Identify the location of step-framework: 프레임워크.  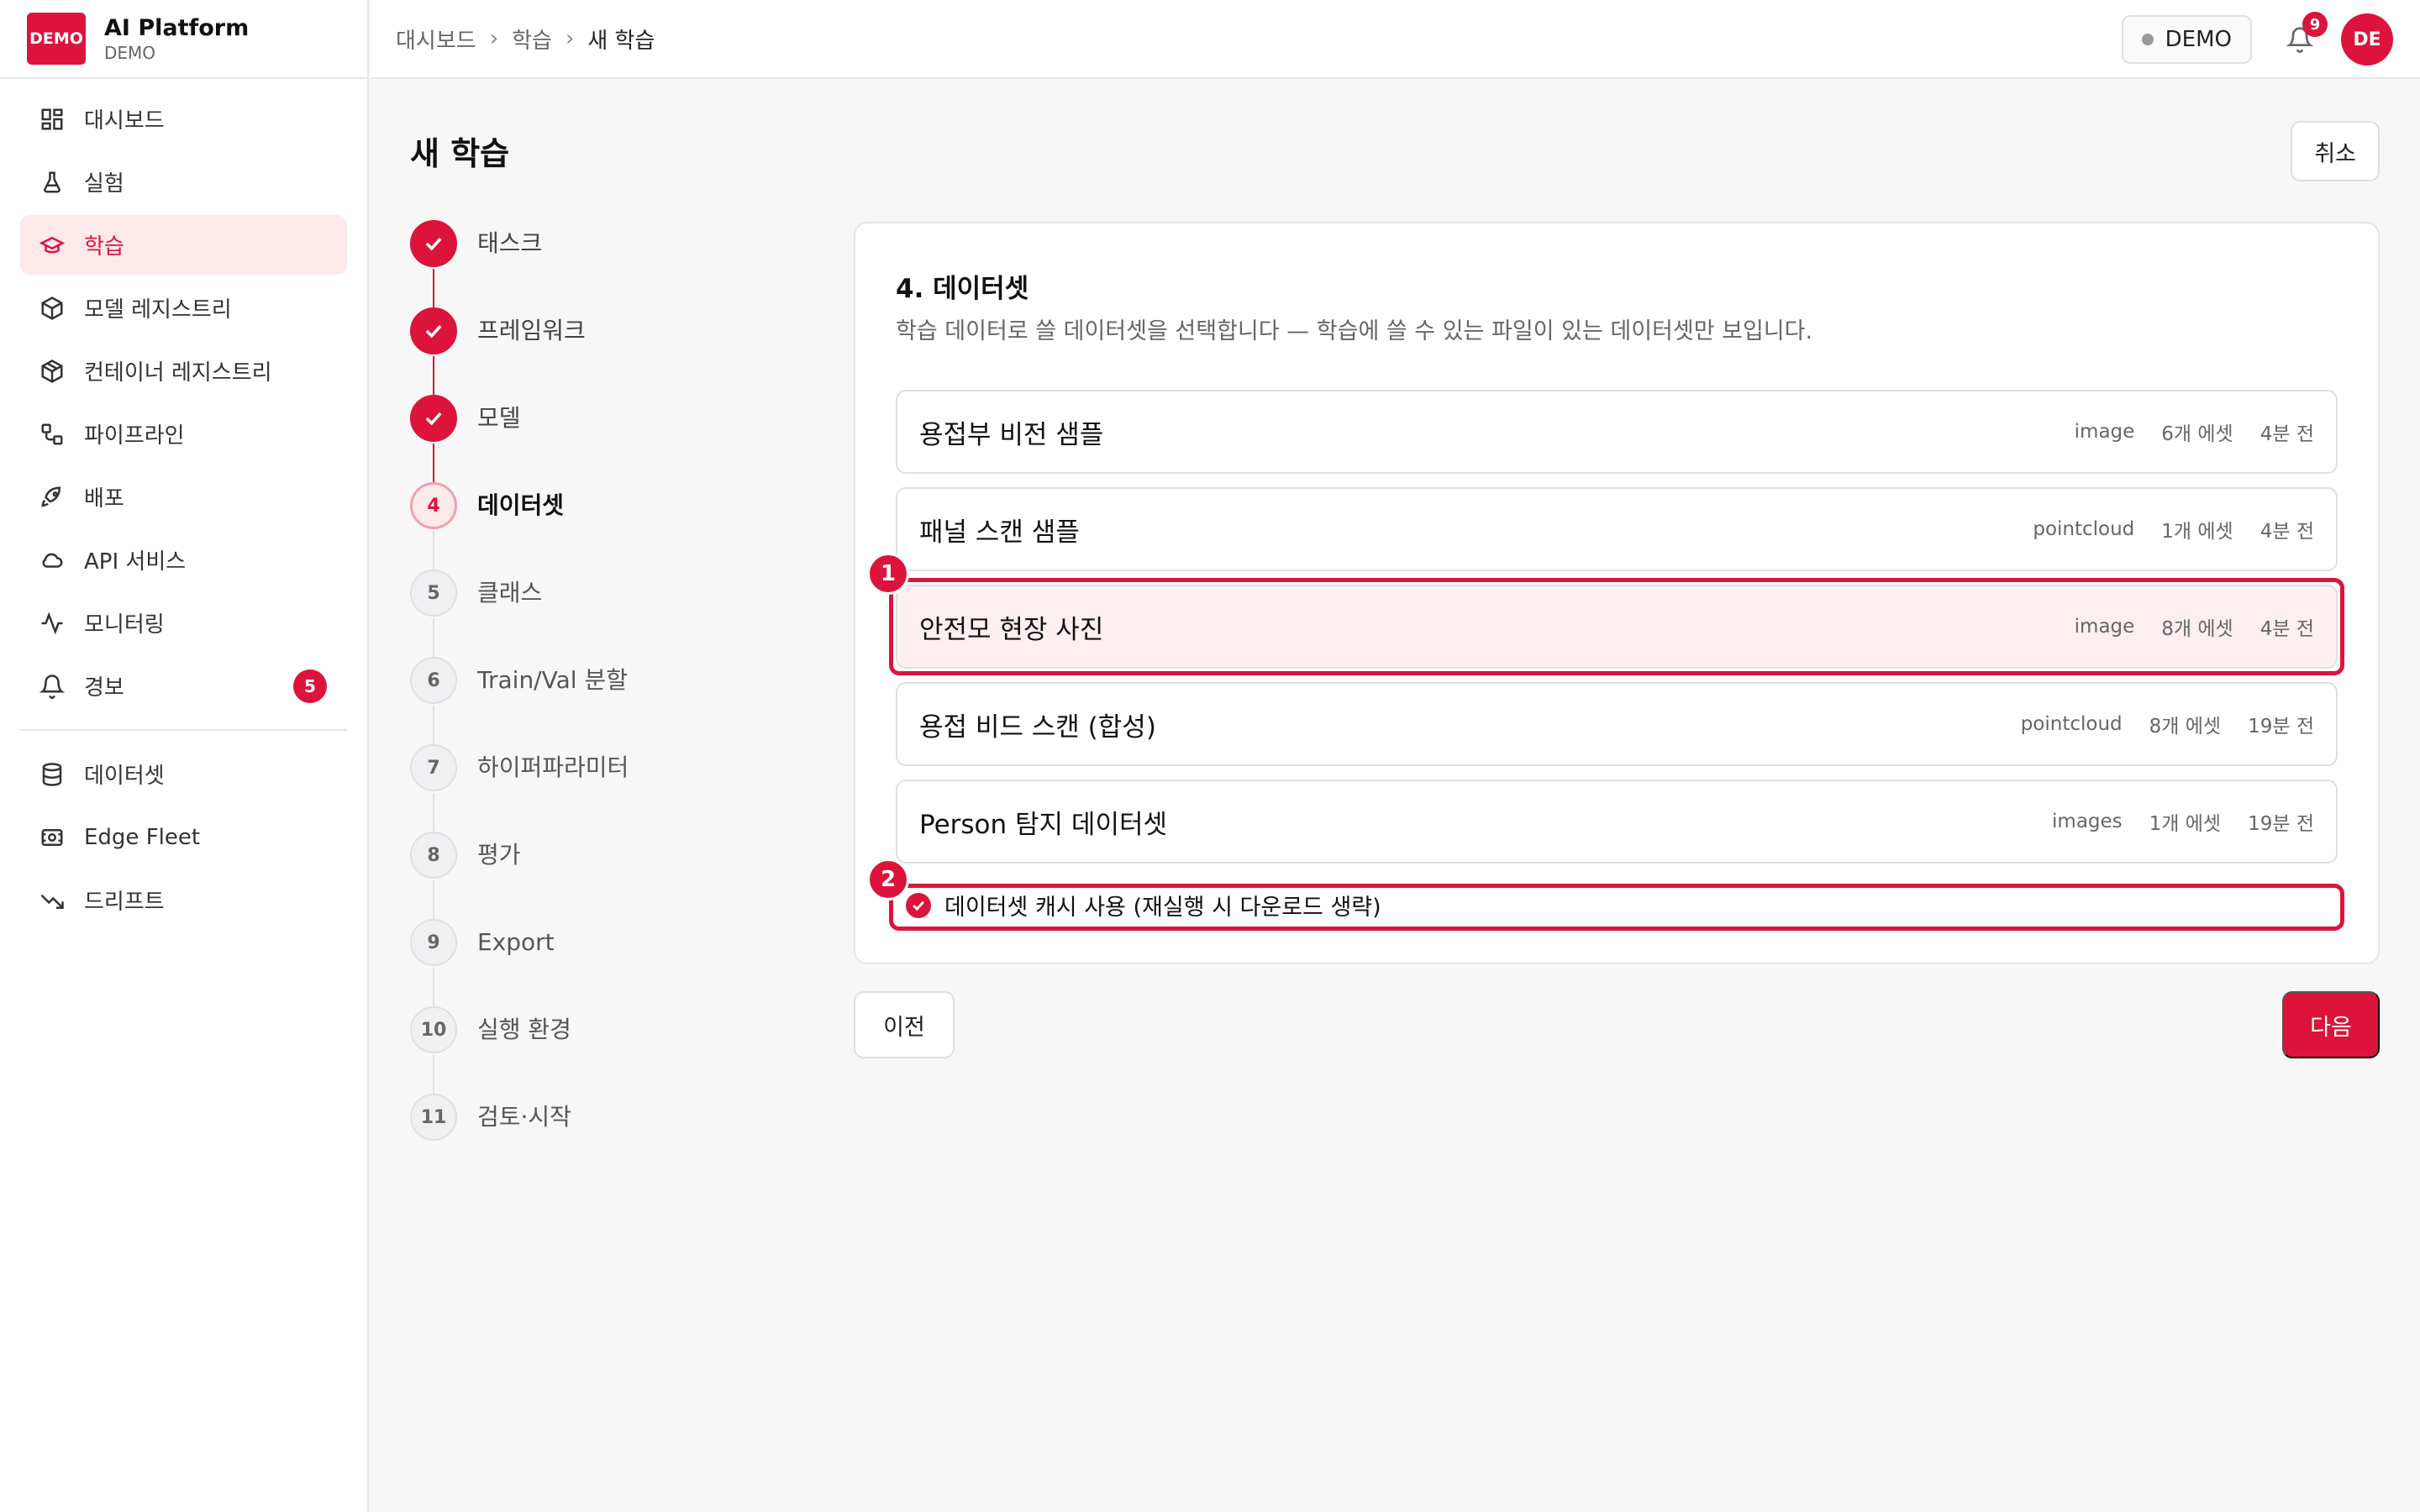
(544, 351).